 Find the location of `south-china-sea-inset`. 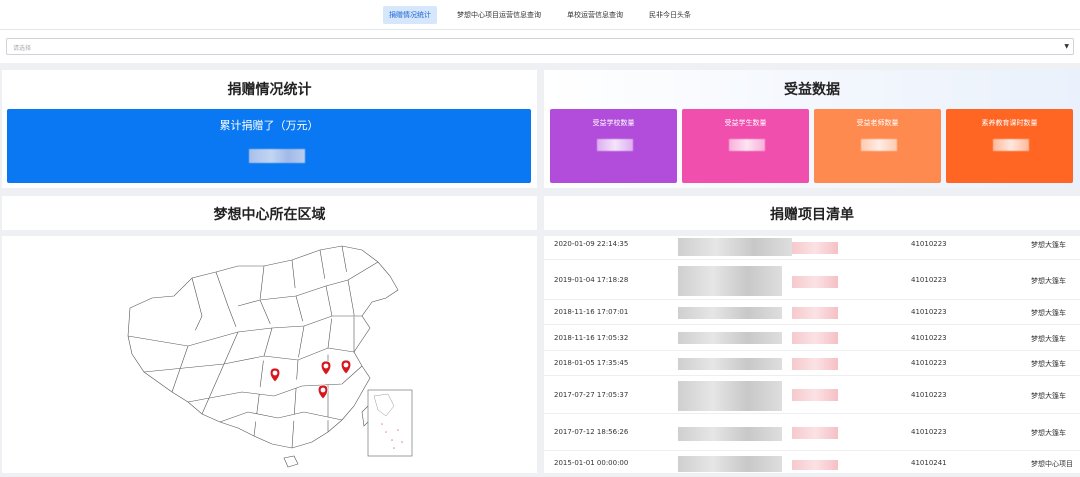

south-china-sea-inset is located at coordinates (390, 423).